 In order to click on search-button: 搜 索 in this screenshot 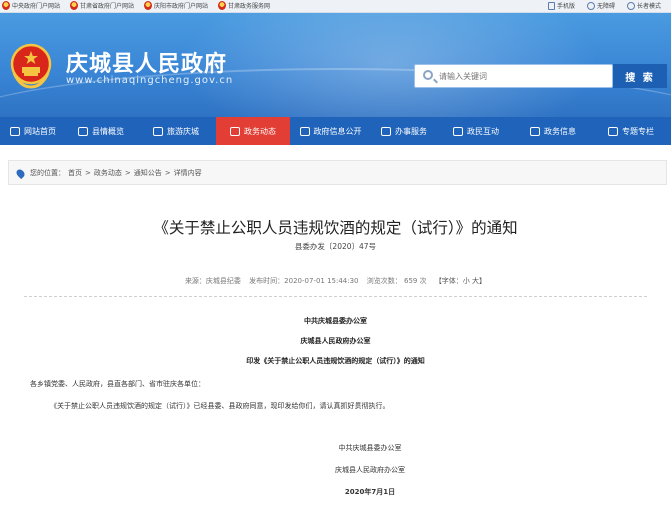, I will do `click(640, 76)`.